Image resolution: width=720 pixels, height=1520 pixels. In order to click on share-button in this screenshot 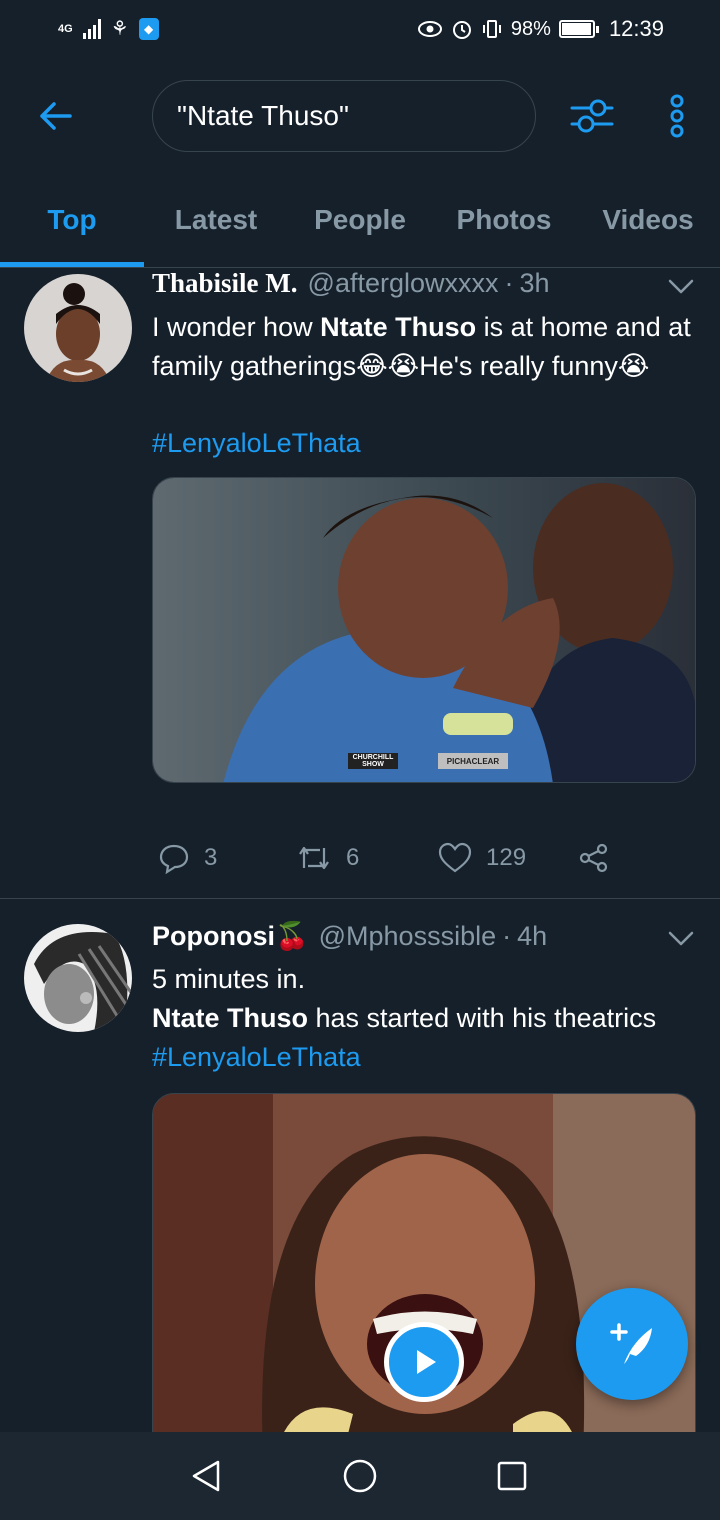, I will do `click(594, 858)`.